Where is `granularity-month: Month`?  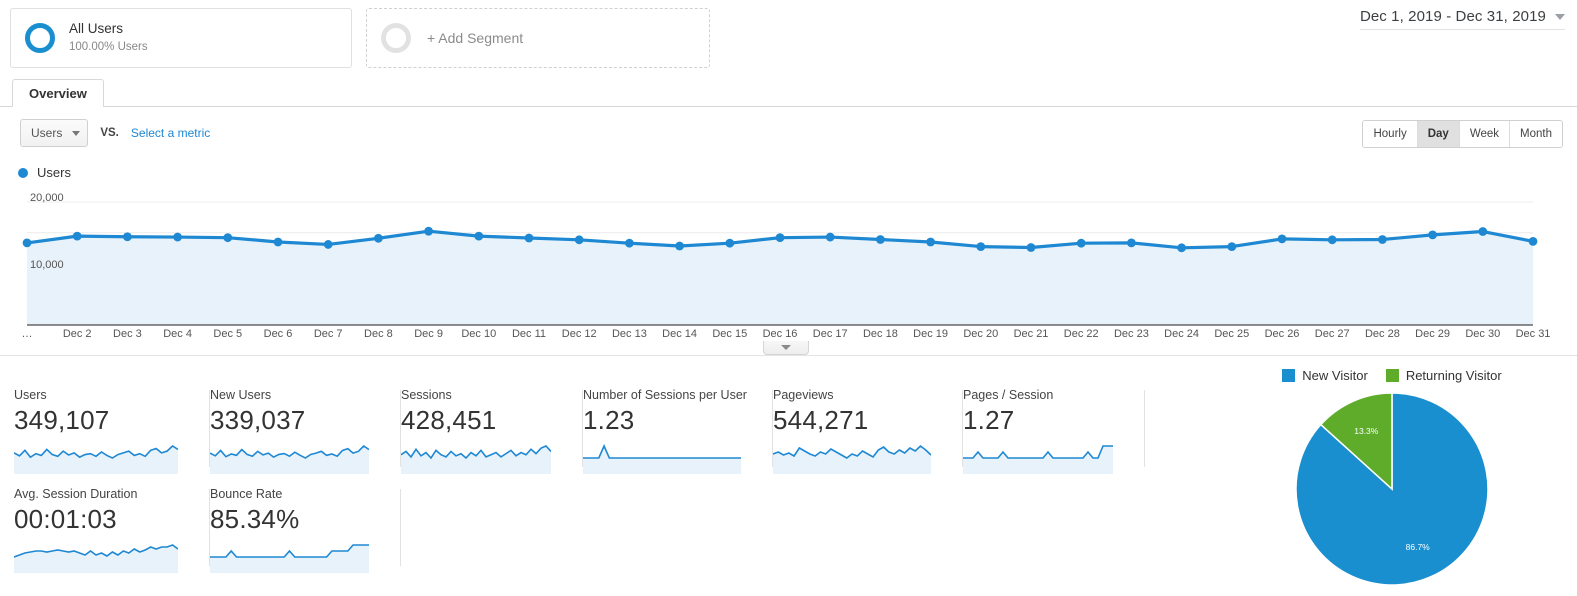
granularity-month: Month is located at coordinates (1536, 134).